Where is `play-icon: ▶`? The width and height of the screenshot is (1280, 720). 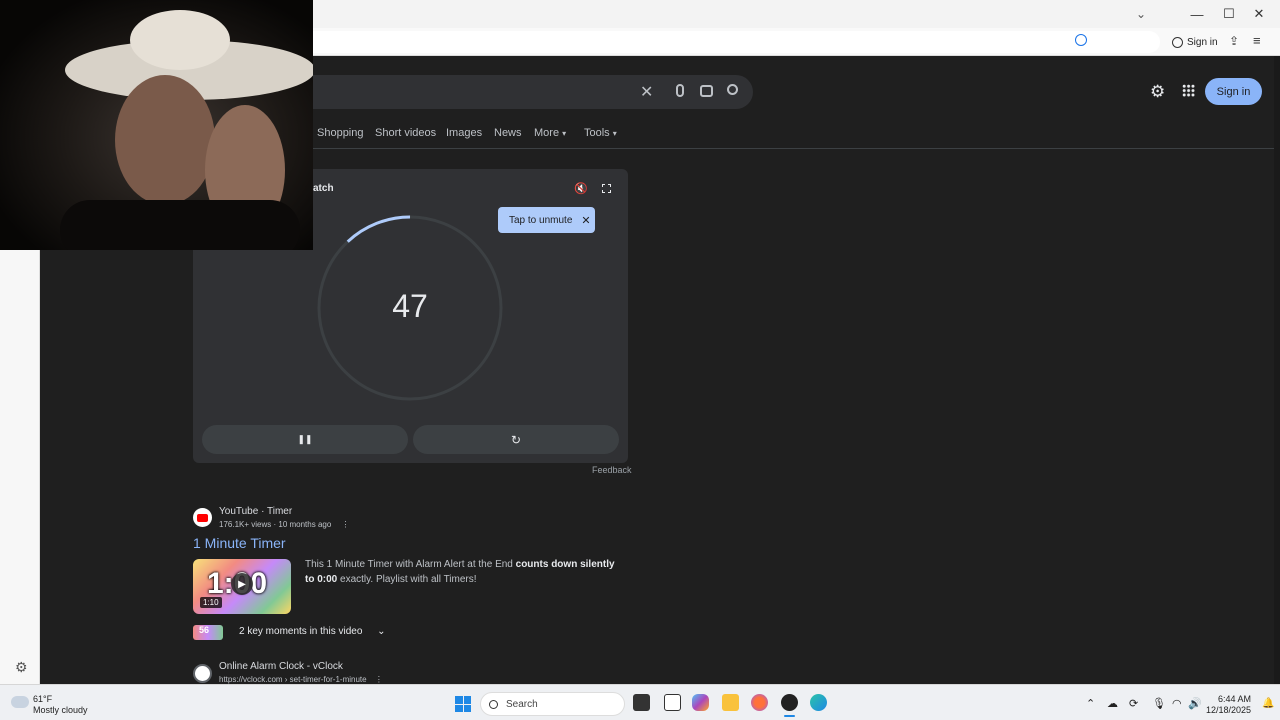
play-icon: ▶ is located at coordinates (242, 584).